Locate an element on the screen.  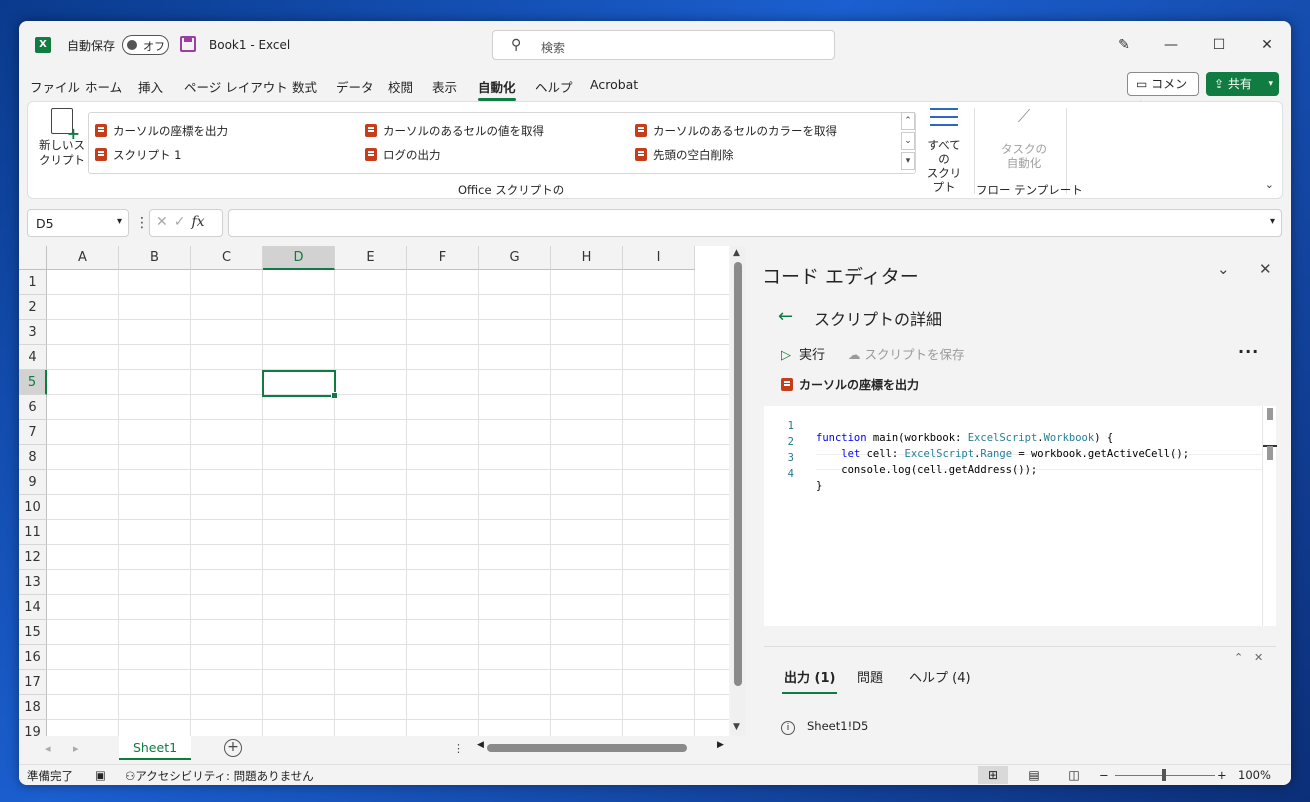
cancel-icon: ✕ is located at coordinates (165, 222).